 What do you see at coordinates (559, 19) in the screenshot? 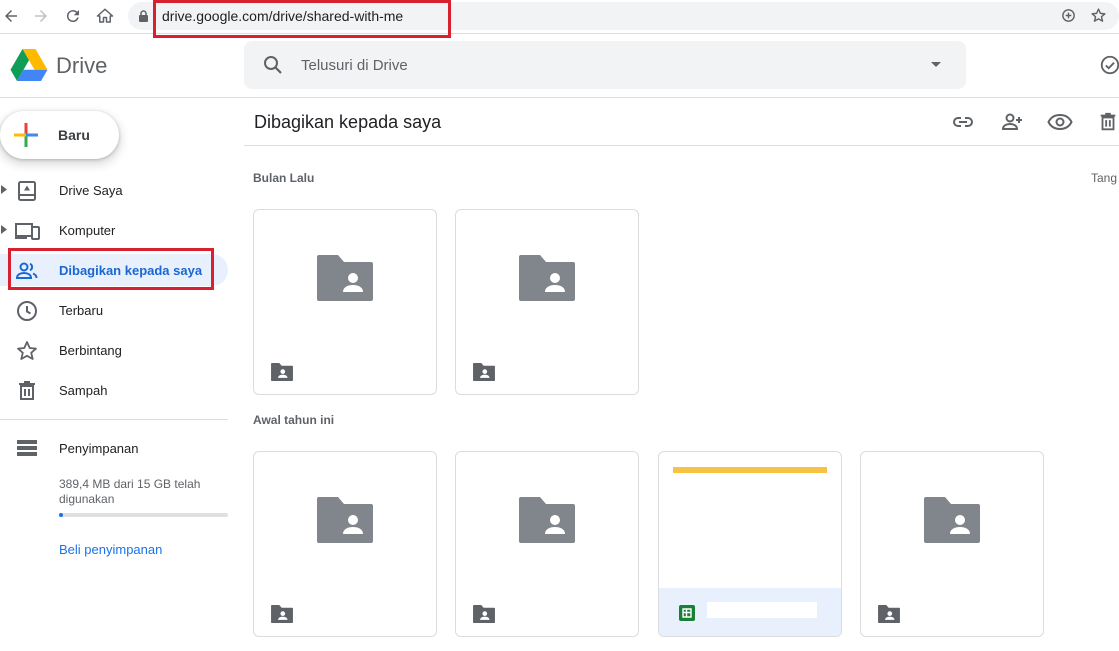
I see `browser-toolbar: drive.google.com/drive/shared-with-me` at bounding box center [559, 19].